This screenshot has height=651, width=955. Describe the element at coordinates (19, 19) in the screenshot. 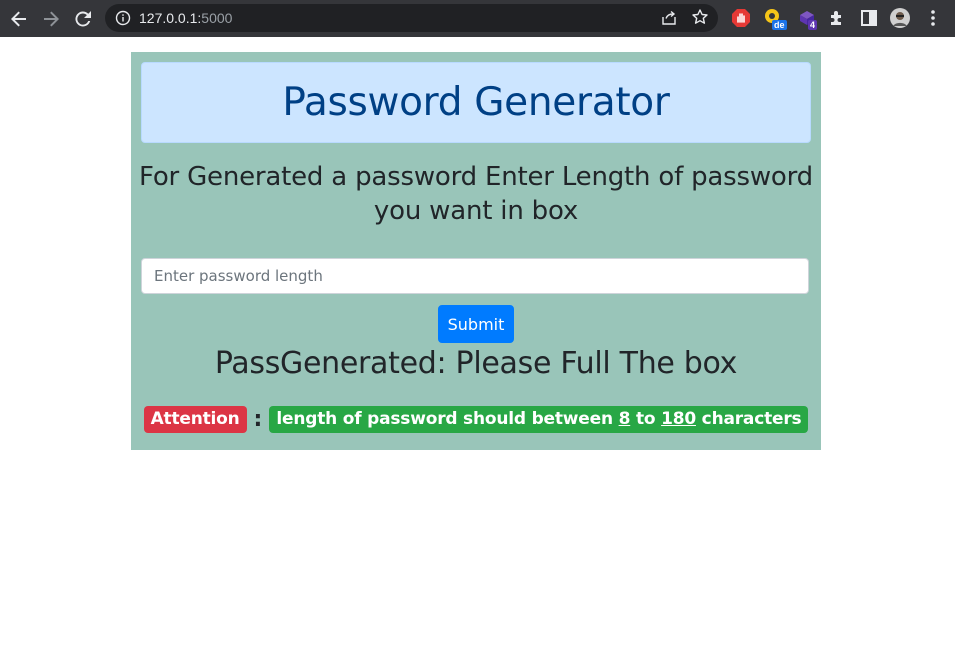

I see `back-icon` at that location.